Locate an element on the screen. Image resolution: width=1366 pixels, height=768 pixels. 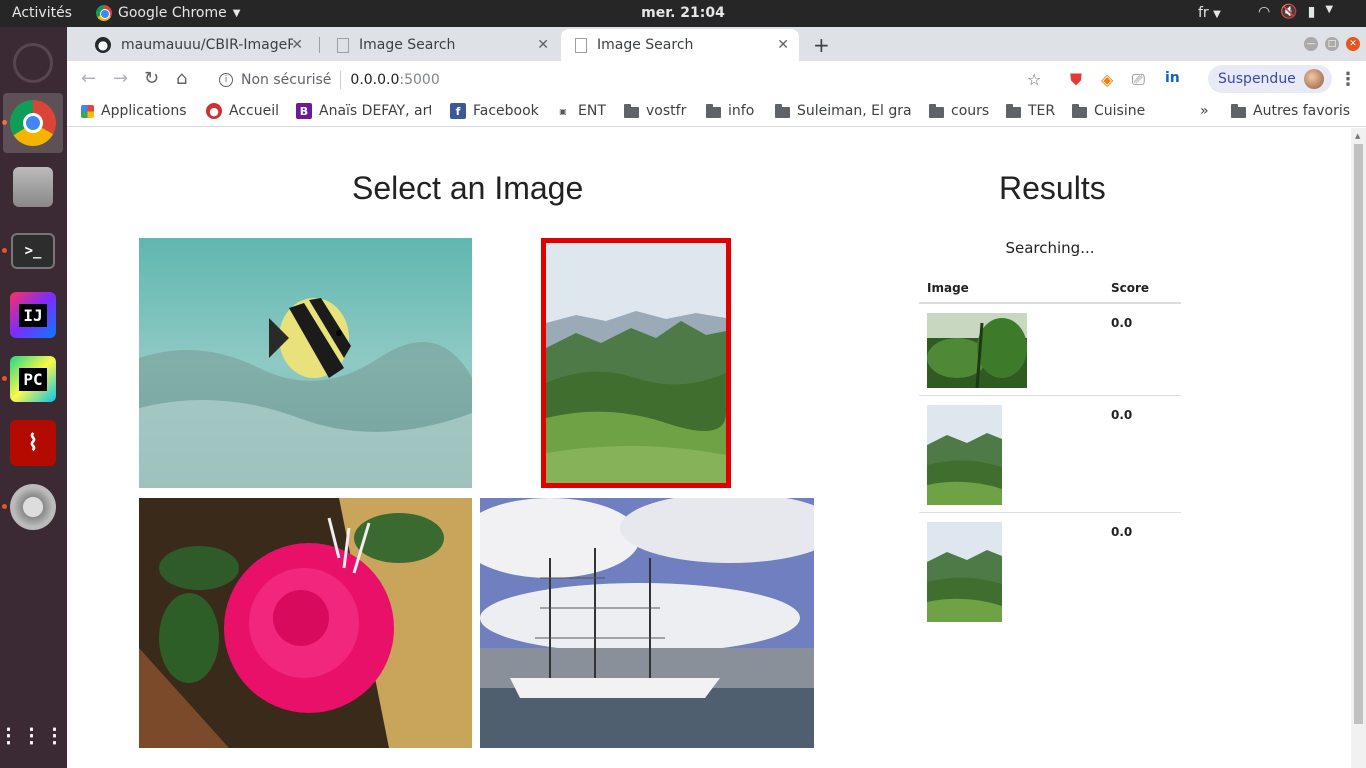
dock-terminal: >_ is located at coordinates (33, 251).